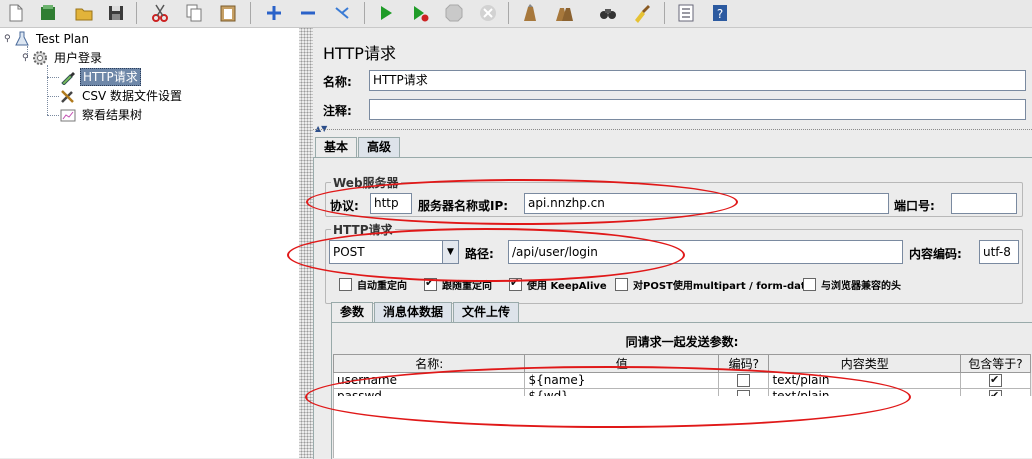  What do you see at coordinates (344, 206) in the screenshot?
I see `protocol-label: 协议:` at bounding box center [344, 206].